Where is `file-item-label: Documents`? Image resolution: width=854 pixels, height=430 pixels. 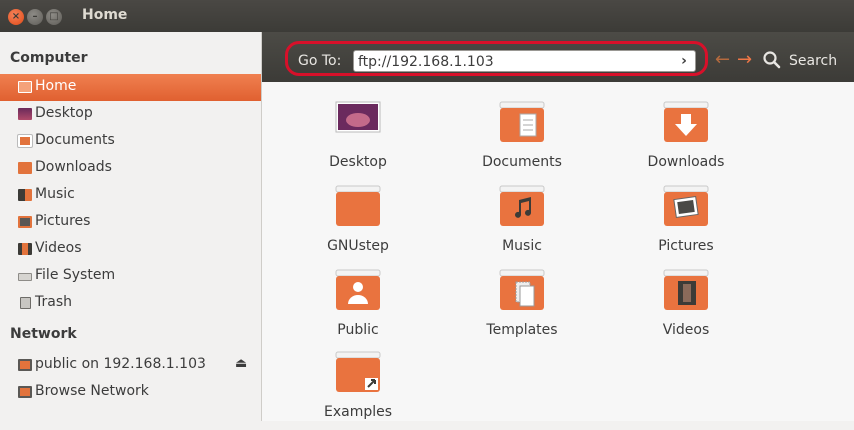 file-item-label: Documents is located at coordinates (522, 162).